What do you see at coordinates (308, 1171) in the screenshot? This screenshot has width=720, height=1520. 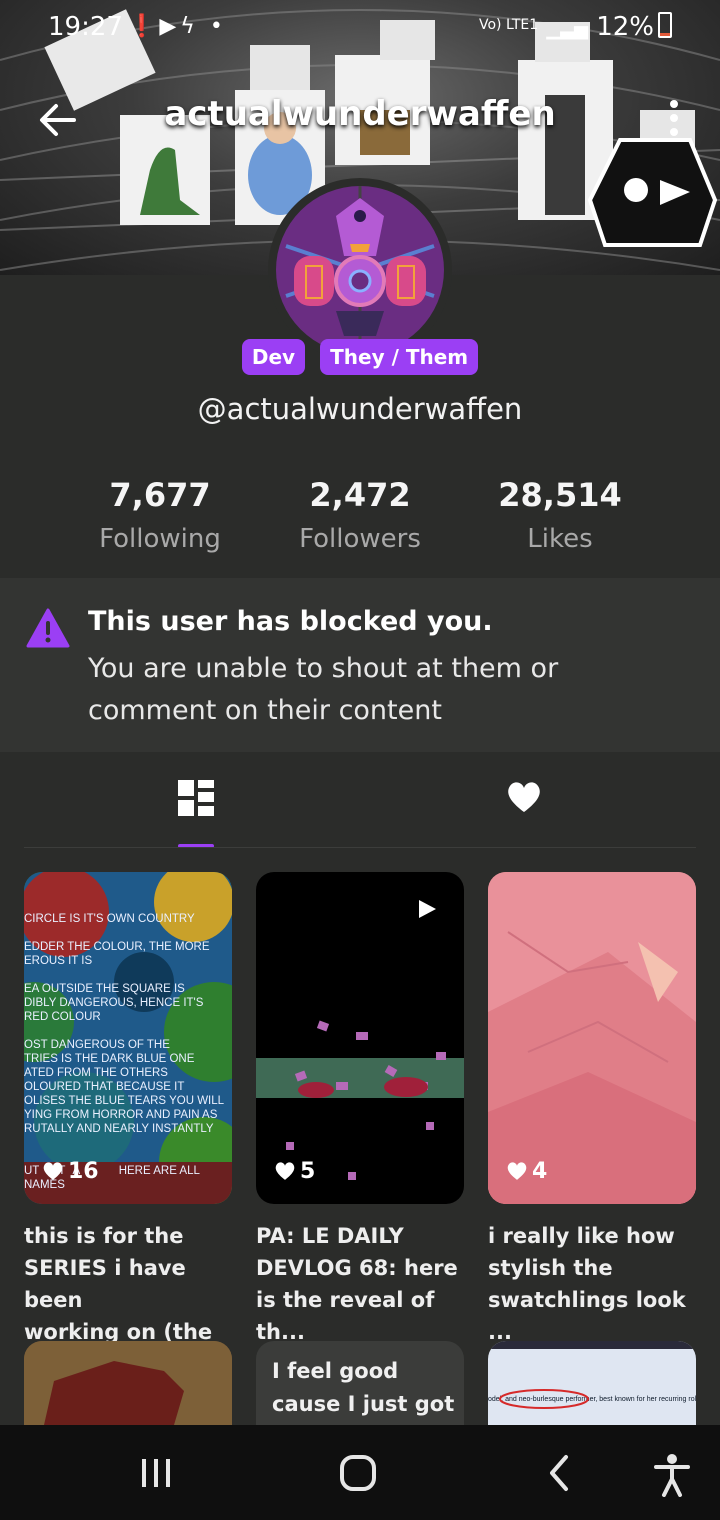 I see `post-2-like-count: 5` at bounding box center [308, 1171].